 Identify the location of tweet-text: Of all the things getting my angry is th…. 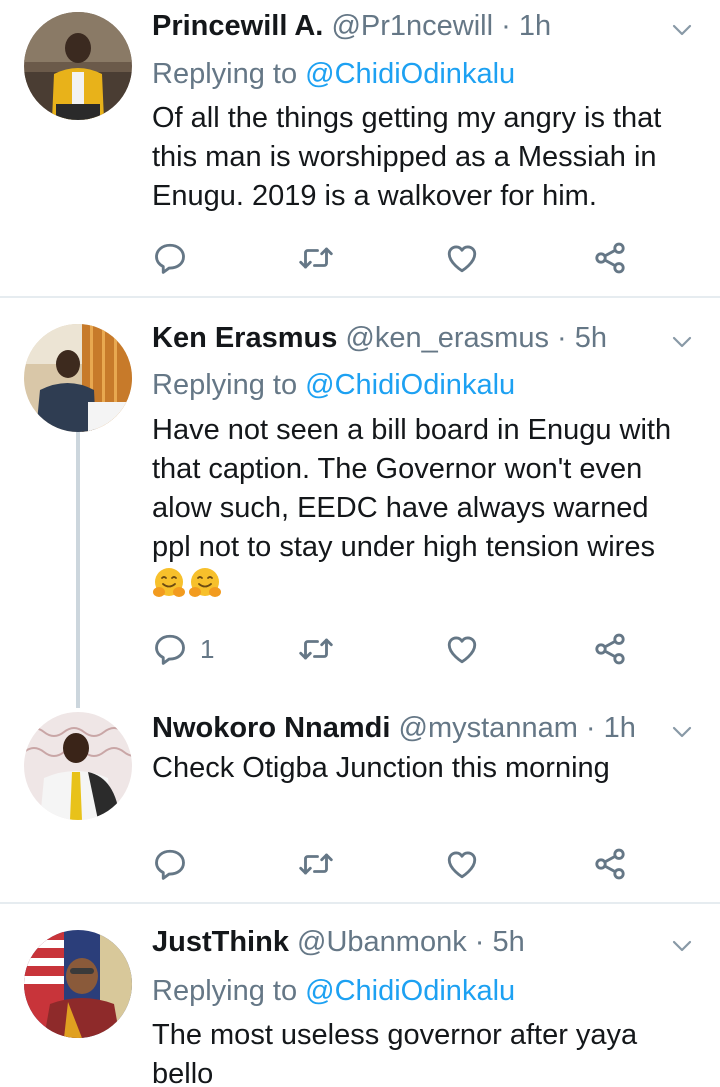
(407, 157).